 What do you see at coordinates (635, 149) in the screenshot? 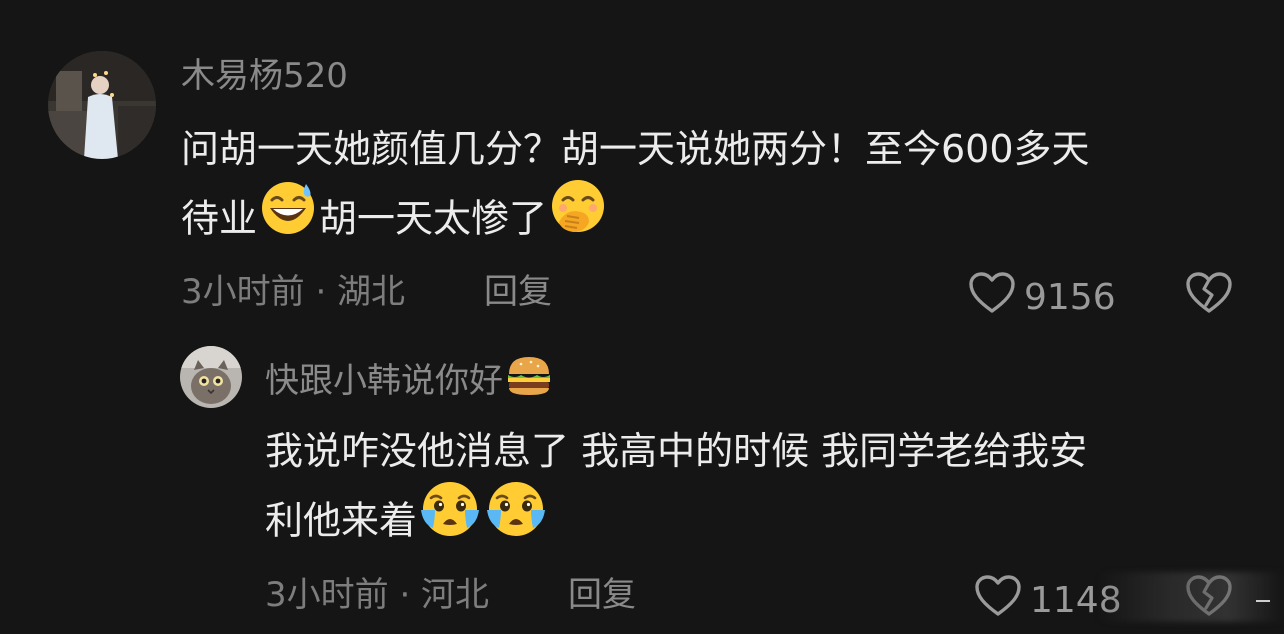
I see `comment-text-line: 问胡一天她颜值几分？胡一天说她两分！至今600多天` at bounding box center [635, 149].